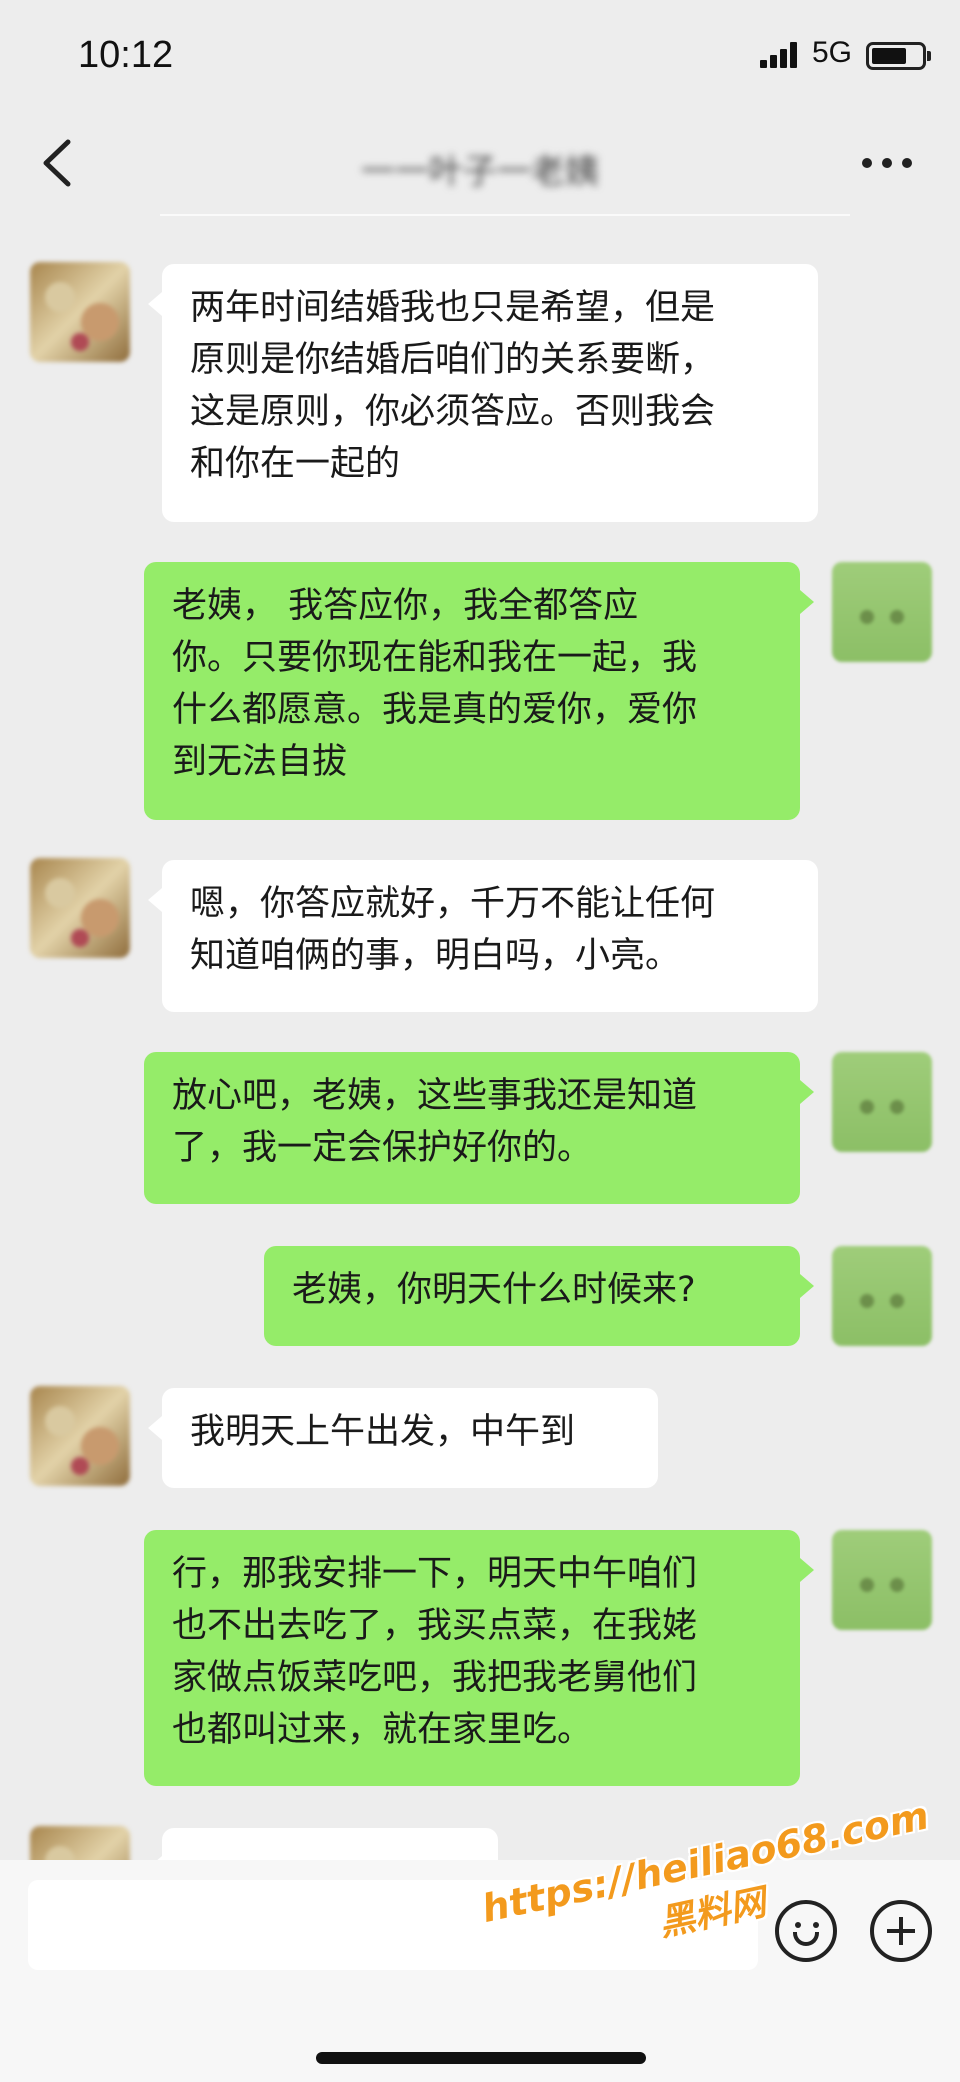  What do you see at coordinates (126, 55) in the screenshot?
I see `status-time: 10:12` at bounding box center [126, 55].